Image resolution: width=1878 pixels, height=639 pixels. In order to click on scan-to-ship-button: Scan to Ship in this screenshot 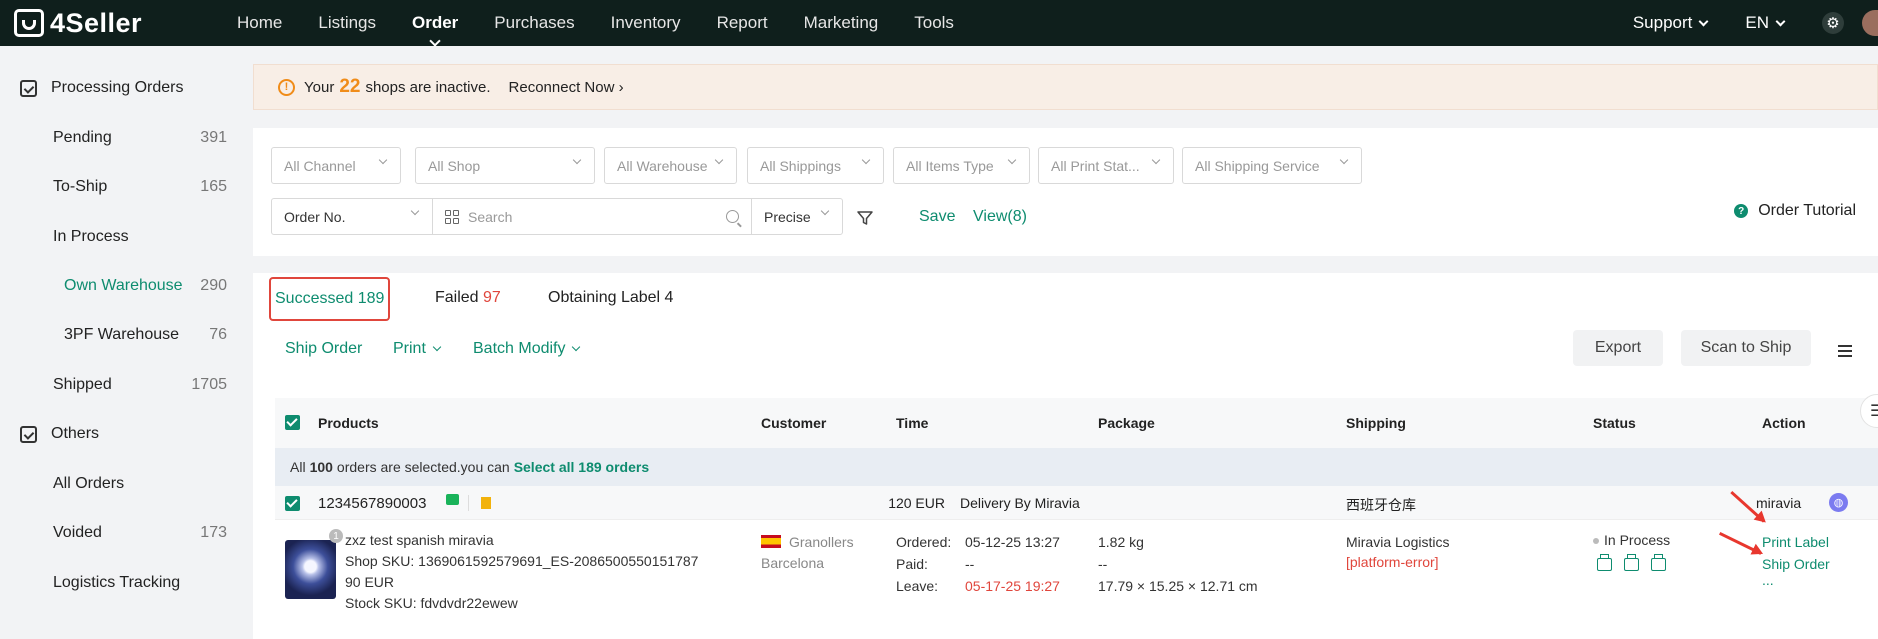, I will do `click(1746, 348)`.